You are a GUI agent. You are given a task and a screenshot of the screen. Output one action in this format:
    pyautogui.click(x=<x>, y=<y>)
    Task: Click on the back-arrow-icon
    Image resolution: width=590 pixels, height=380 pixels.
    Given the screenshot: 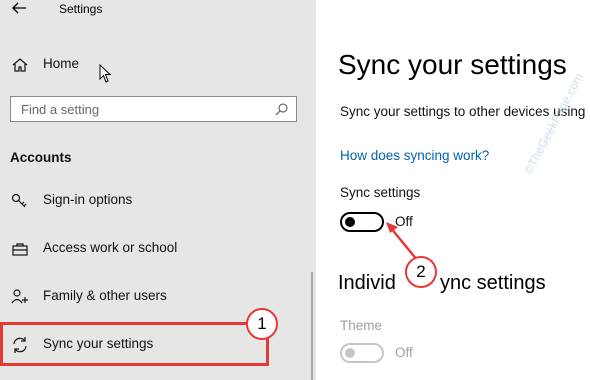 What is the action you would take?
    pyautogui.click(x=19, y=8)
    